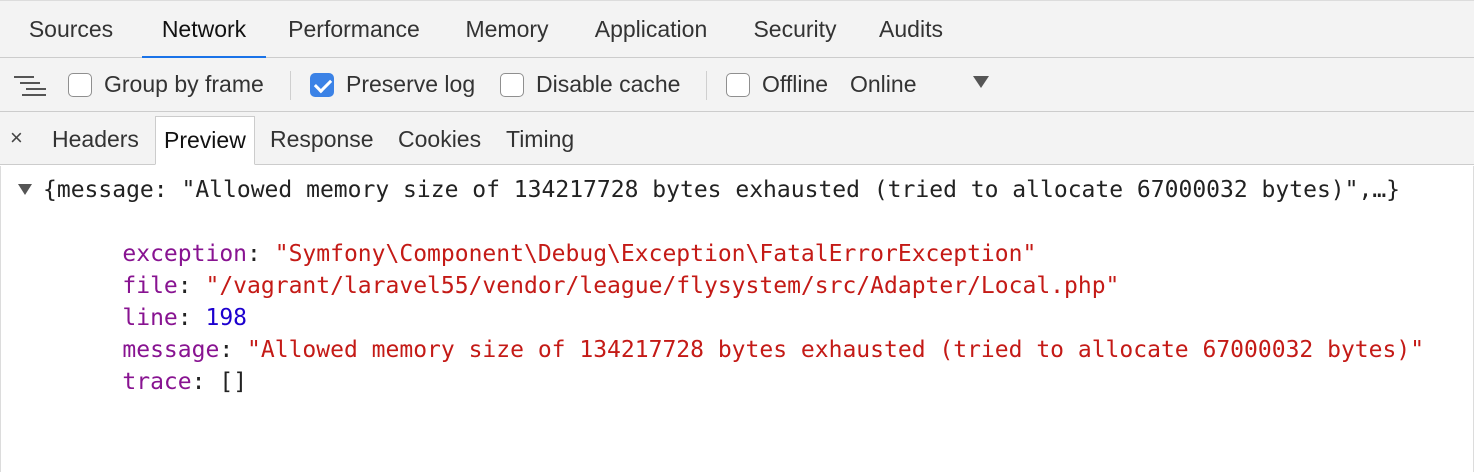  Describe the element at coordinates (410, 84) in the screenshot. I see `preserve-log-label: Preserve log` at that location.